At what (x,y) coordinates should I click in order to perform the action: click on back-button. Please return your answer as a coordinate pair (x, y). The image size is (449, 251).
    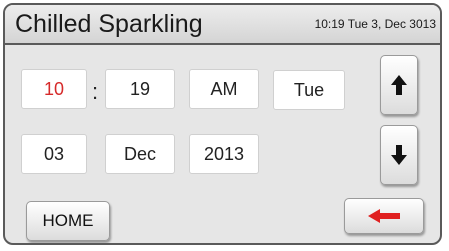
    Looking at the image, I should click on (384, 216).